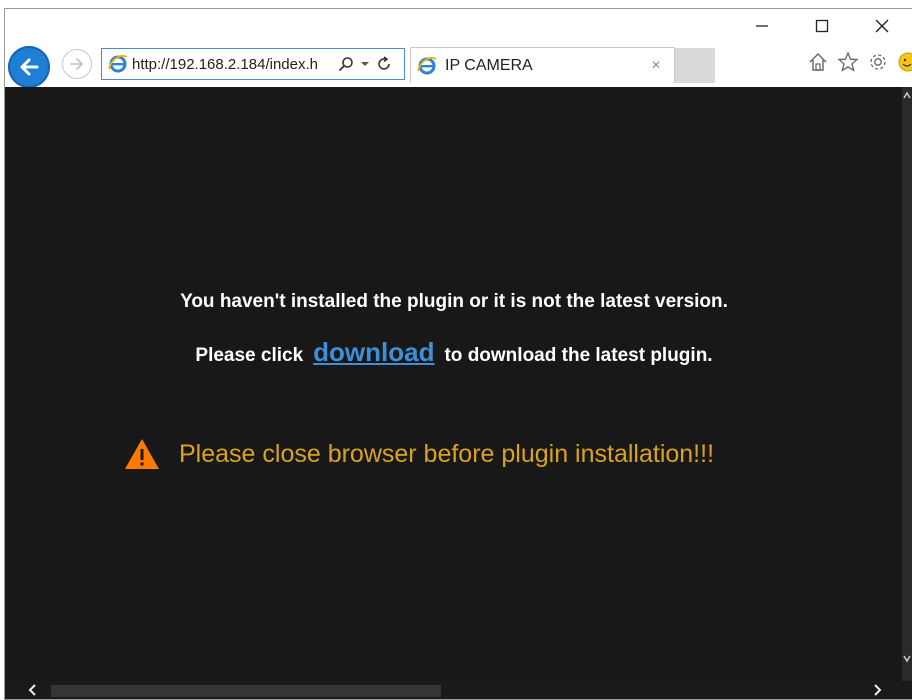  I want to click on tab-close-icon: ×, so click(656, 66).